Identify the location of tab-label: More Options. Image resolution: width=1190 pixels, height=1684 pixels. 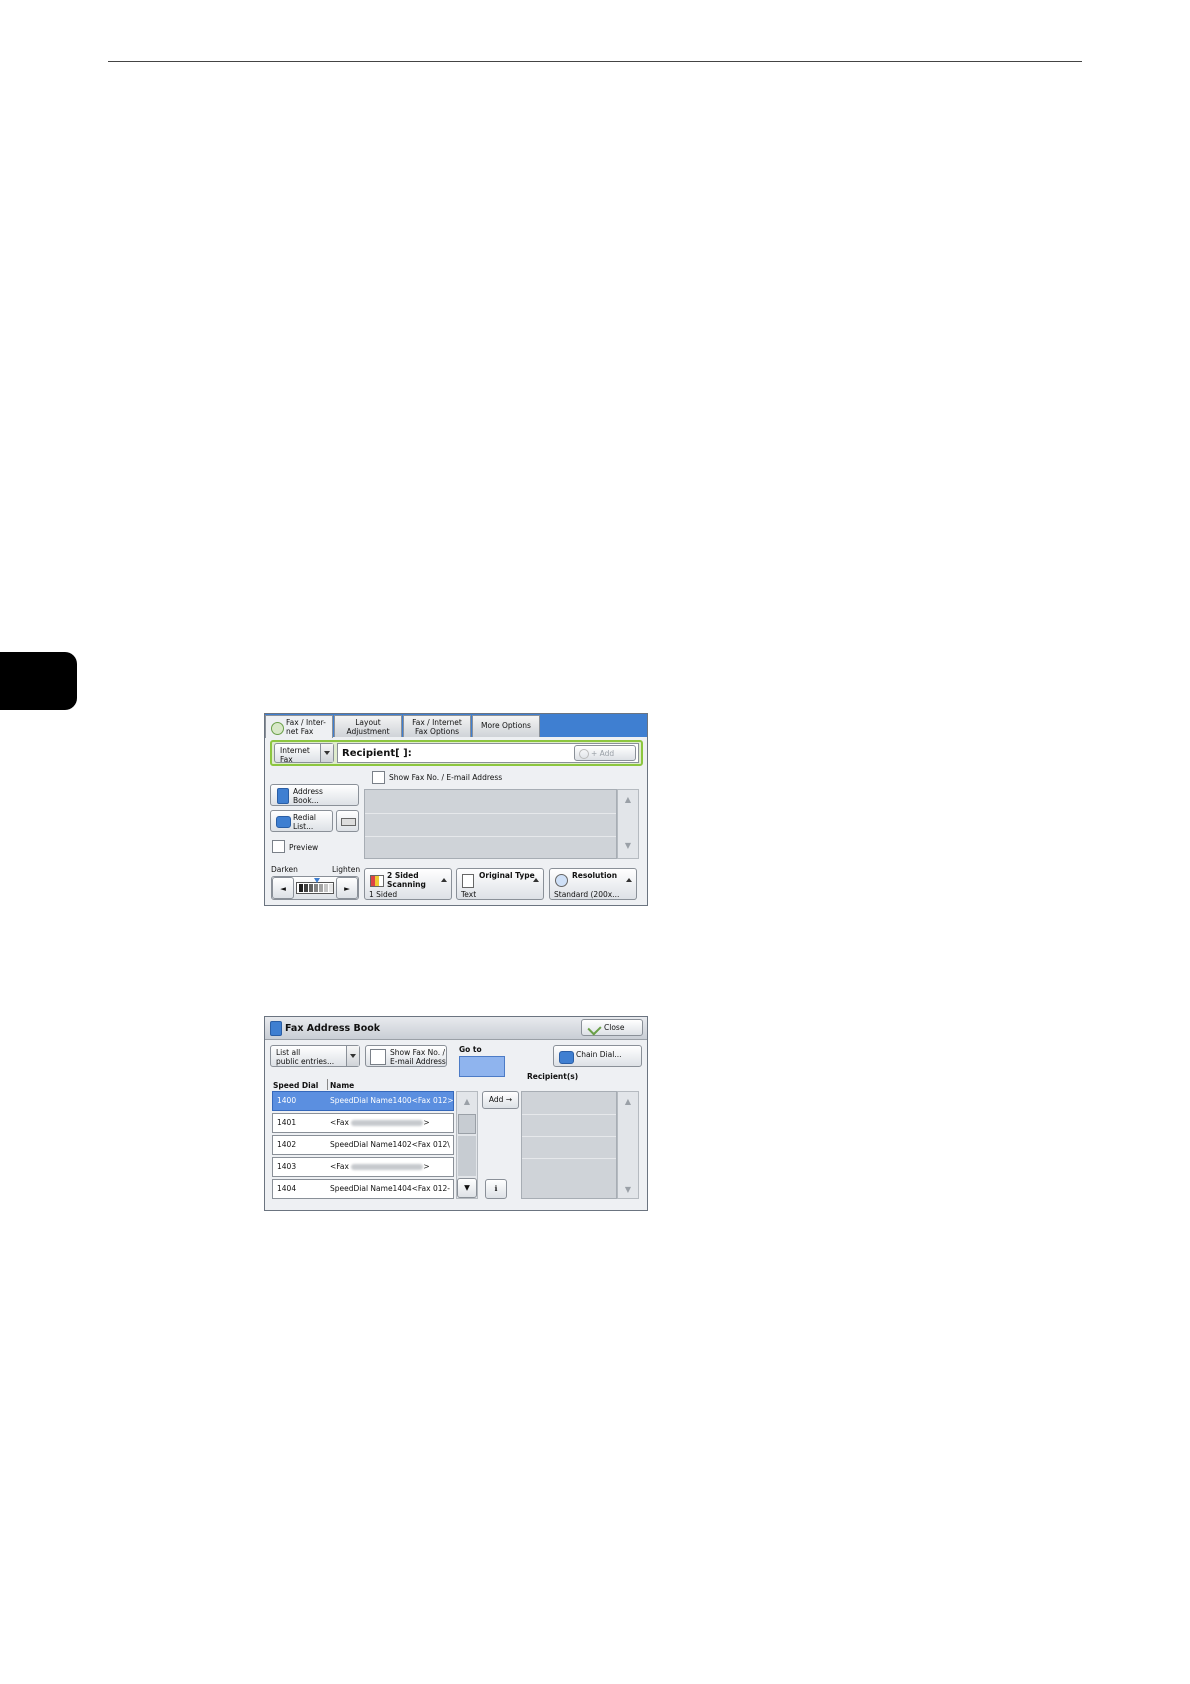
(506, 725).